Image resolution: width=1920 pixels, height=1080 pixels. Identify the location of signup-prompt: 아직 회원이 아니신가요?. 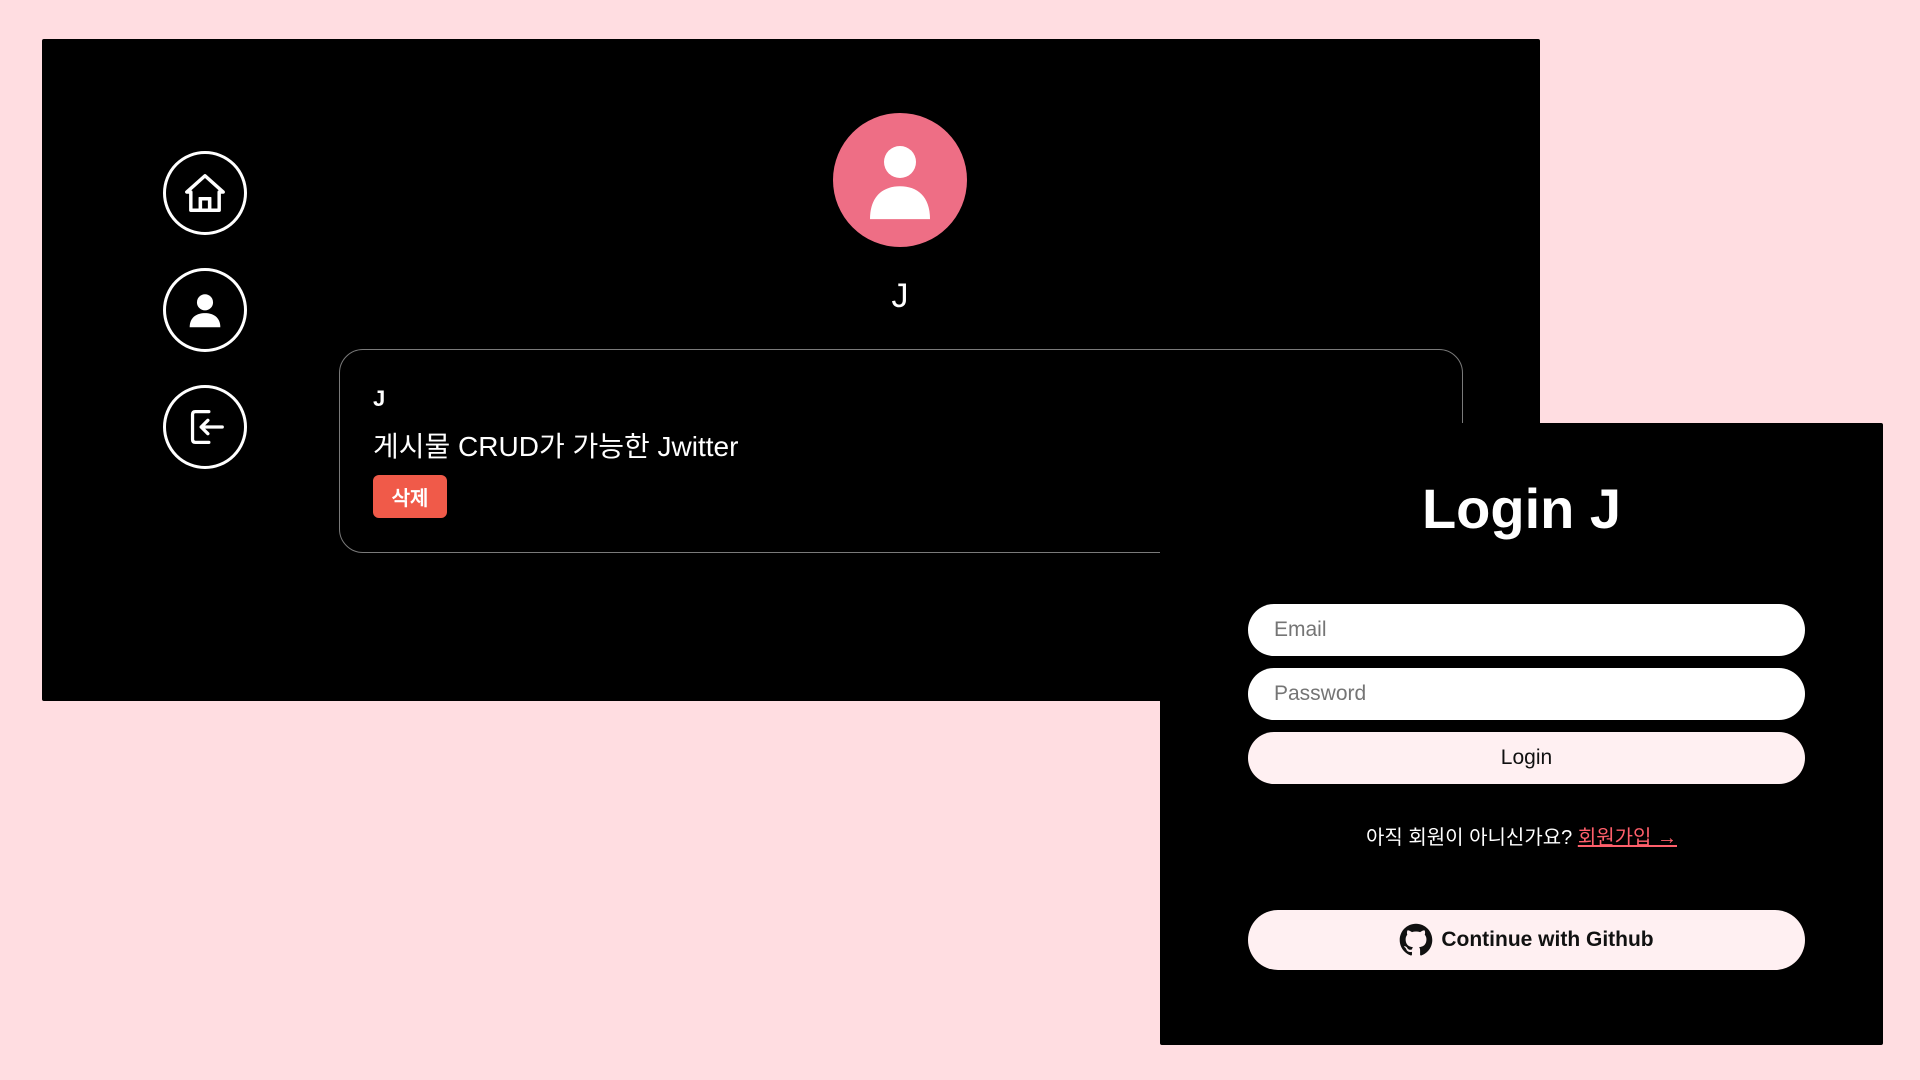
(1469, 838).